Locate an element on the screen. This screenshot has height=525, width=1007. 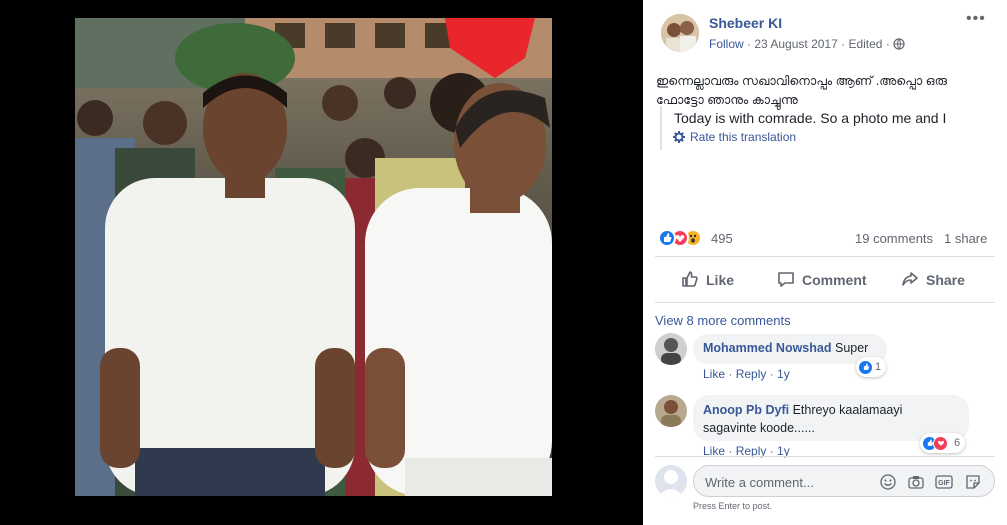
camera-icon is located at coordinates (916, 482).